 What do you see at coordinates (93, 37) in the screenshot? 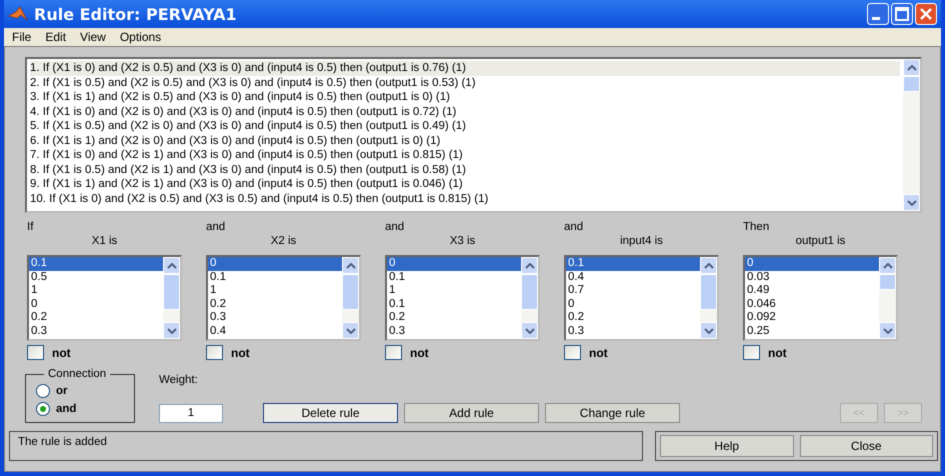
I see `menu-item: View` at bounding box center [93, 37].